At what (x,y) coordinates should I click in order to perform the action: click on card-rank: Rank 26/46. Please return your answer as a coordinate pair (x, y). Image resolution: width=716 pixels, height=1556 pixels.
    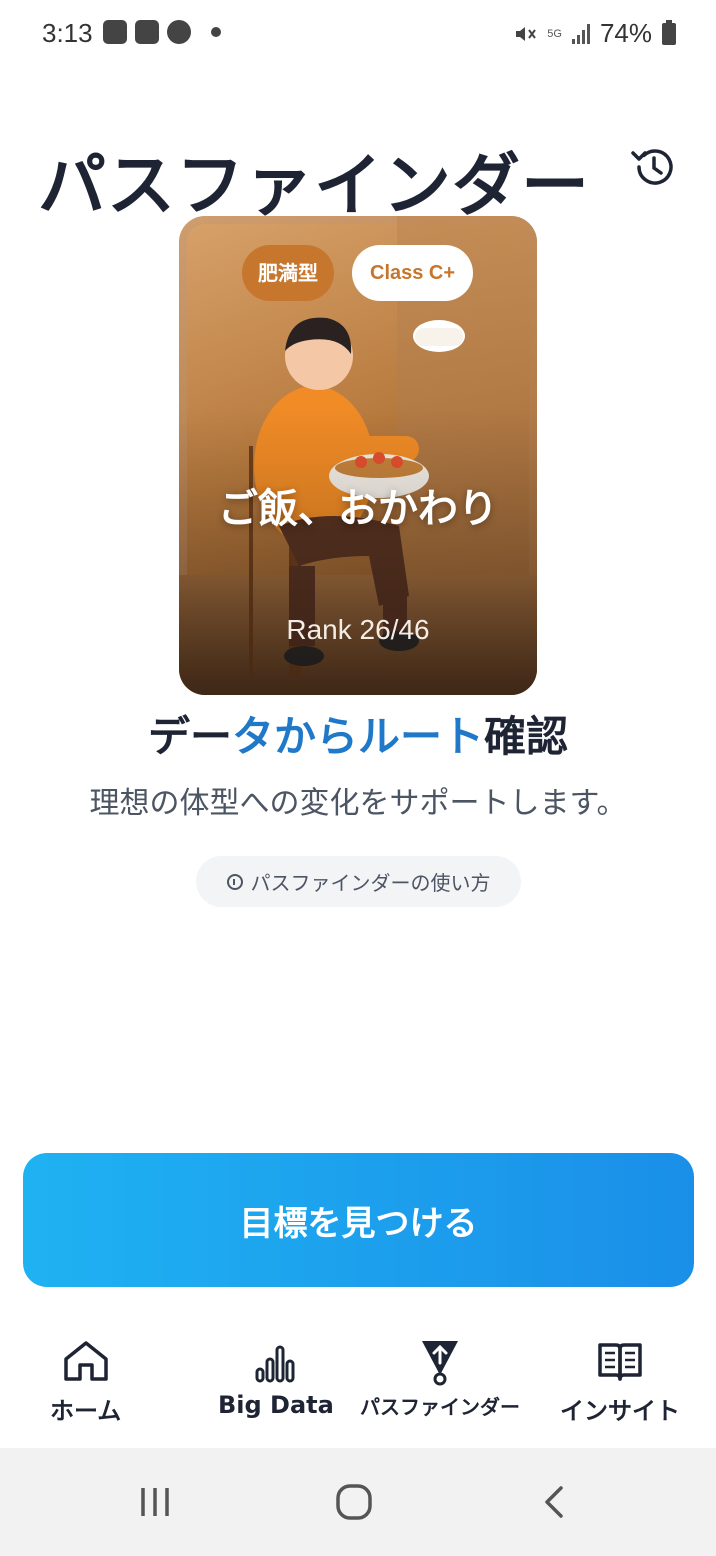
    Looking at the image, I should click on (358, 629).